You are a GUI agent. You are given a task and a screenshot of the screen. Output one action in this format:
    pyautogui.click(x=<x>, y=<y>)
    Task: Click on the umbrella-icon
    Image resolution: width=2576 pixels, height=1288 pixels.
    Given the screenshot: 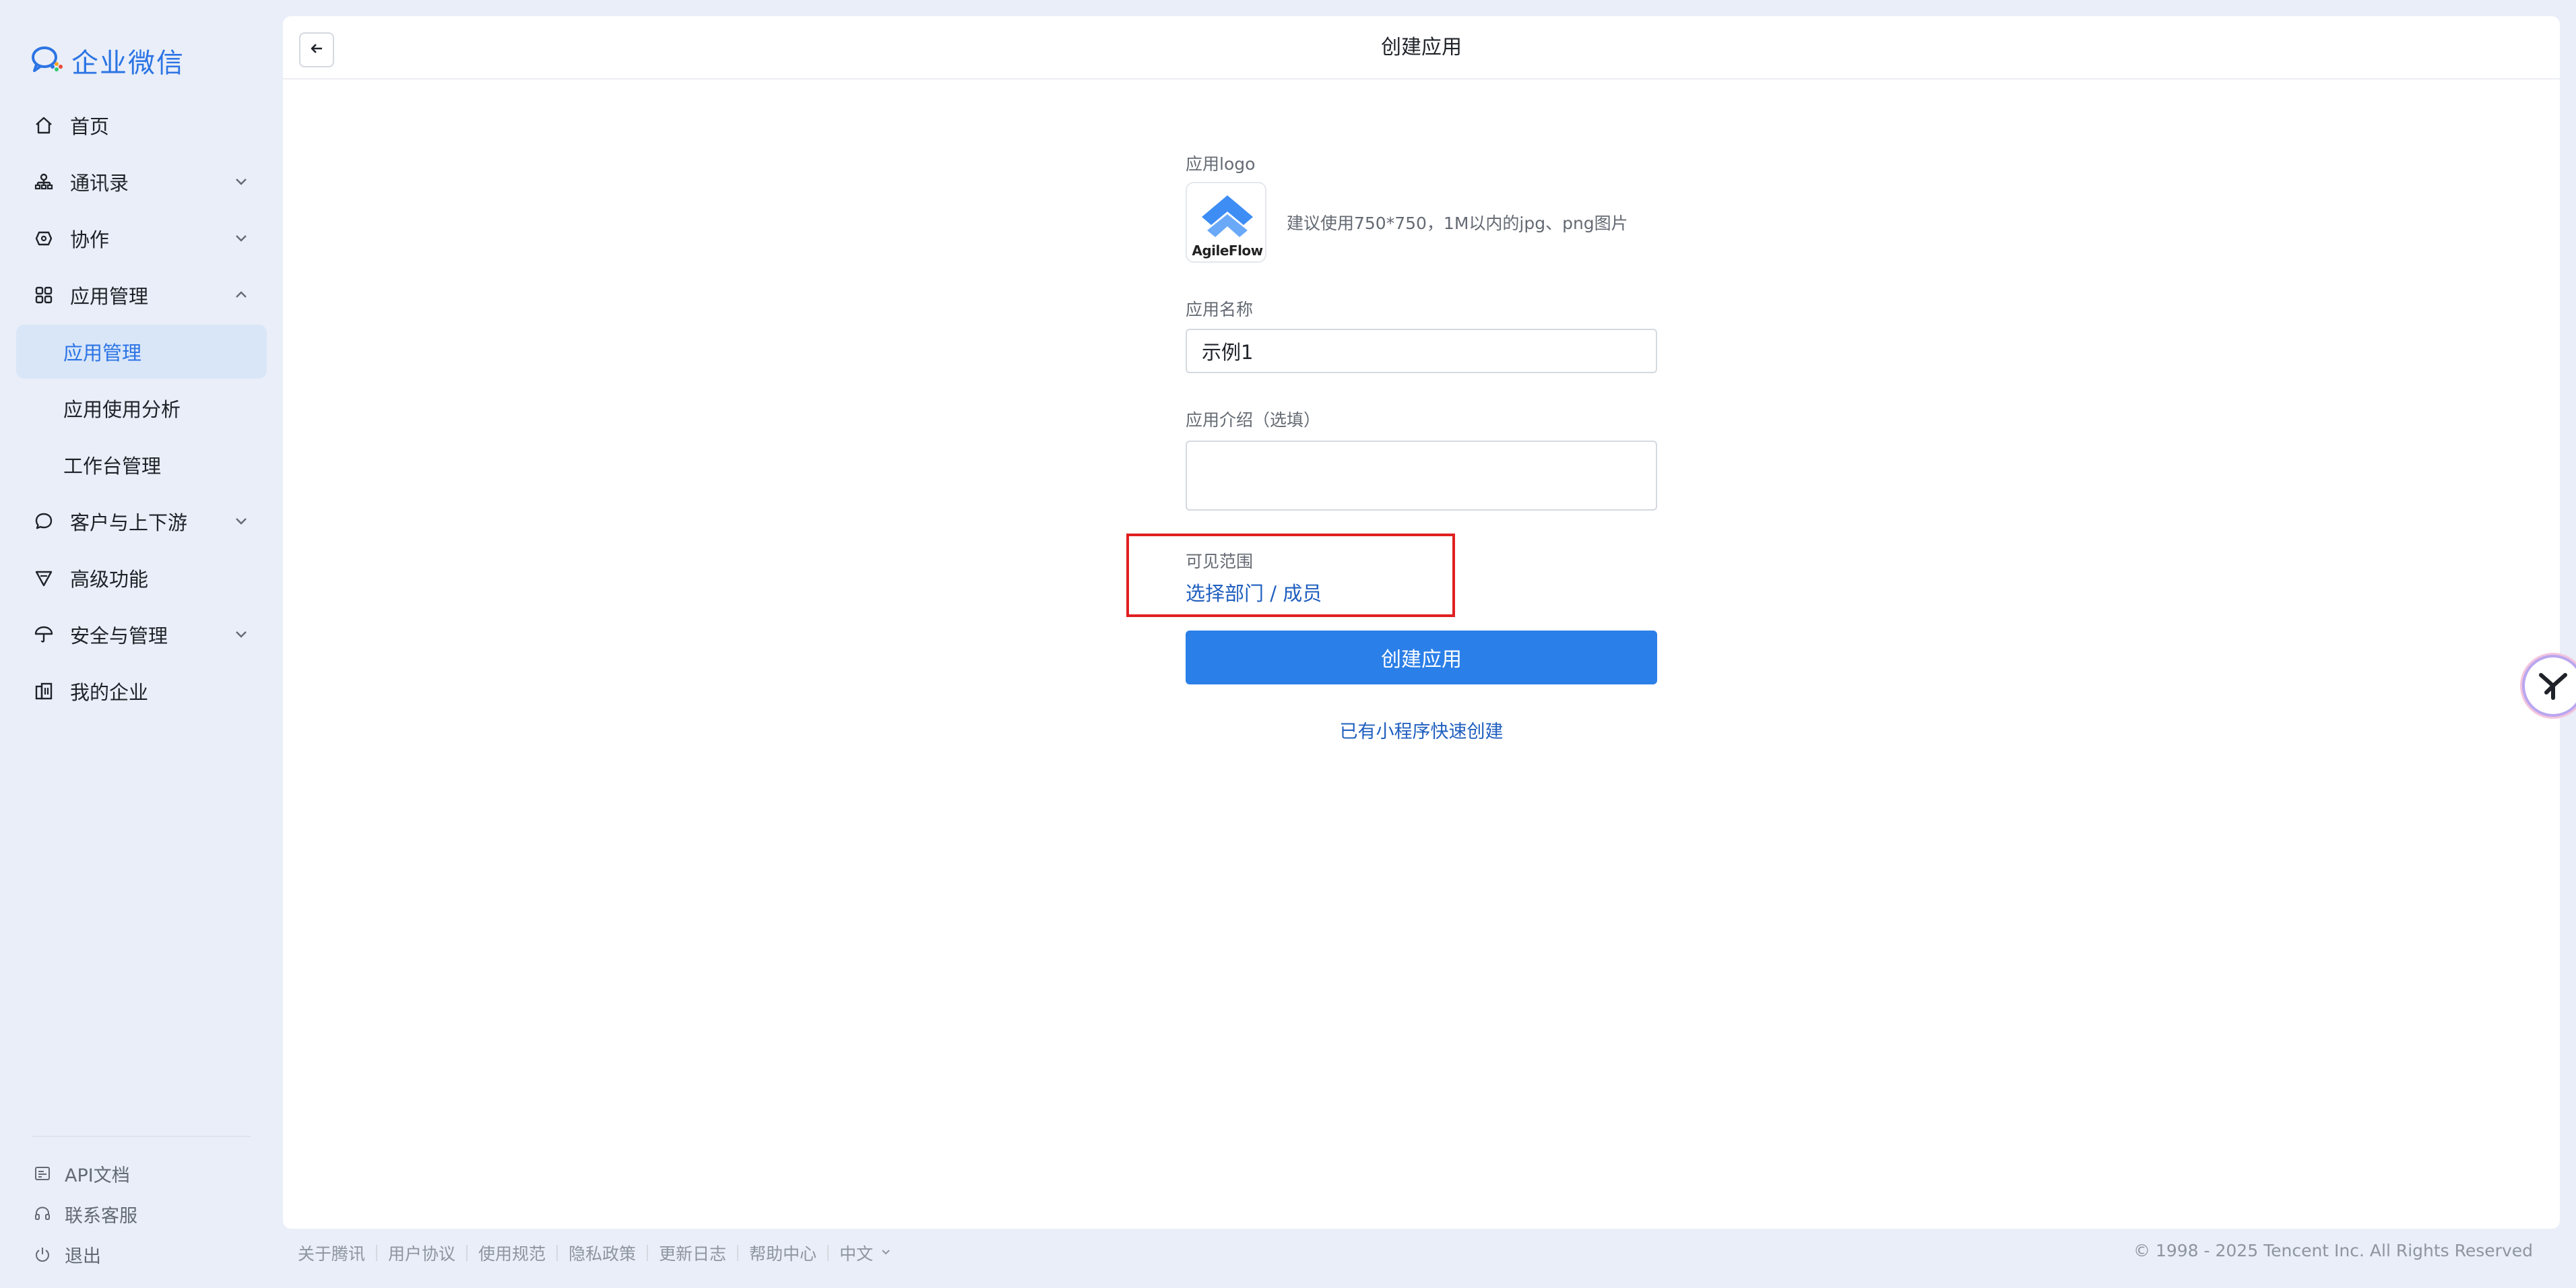 What is the action you would take?
    pyautogui.click(x=44, y=634)
    